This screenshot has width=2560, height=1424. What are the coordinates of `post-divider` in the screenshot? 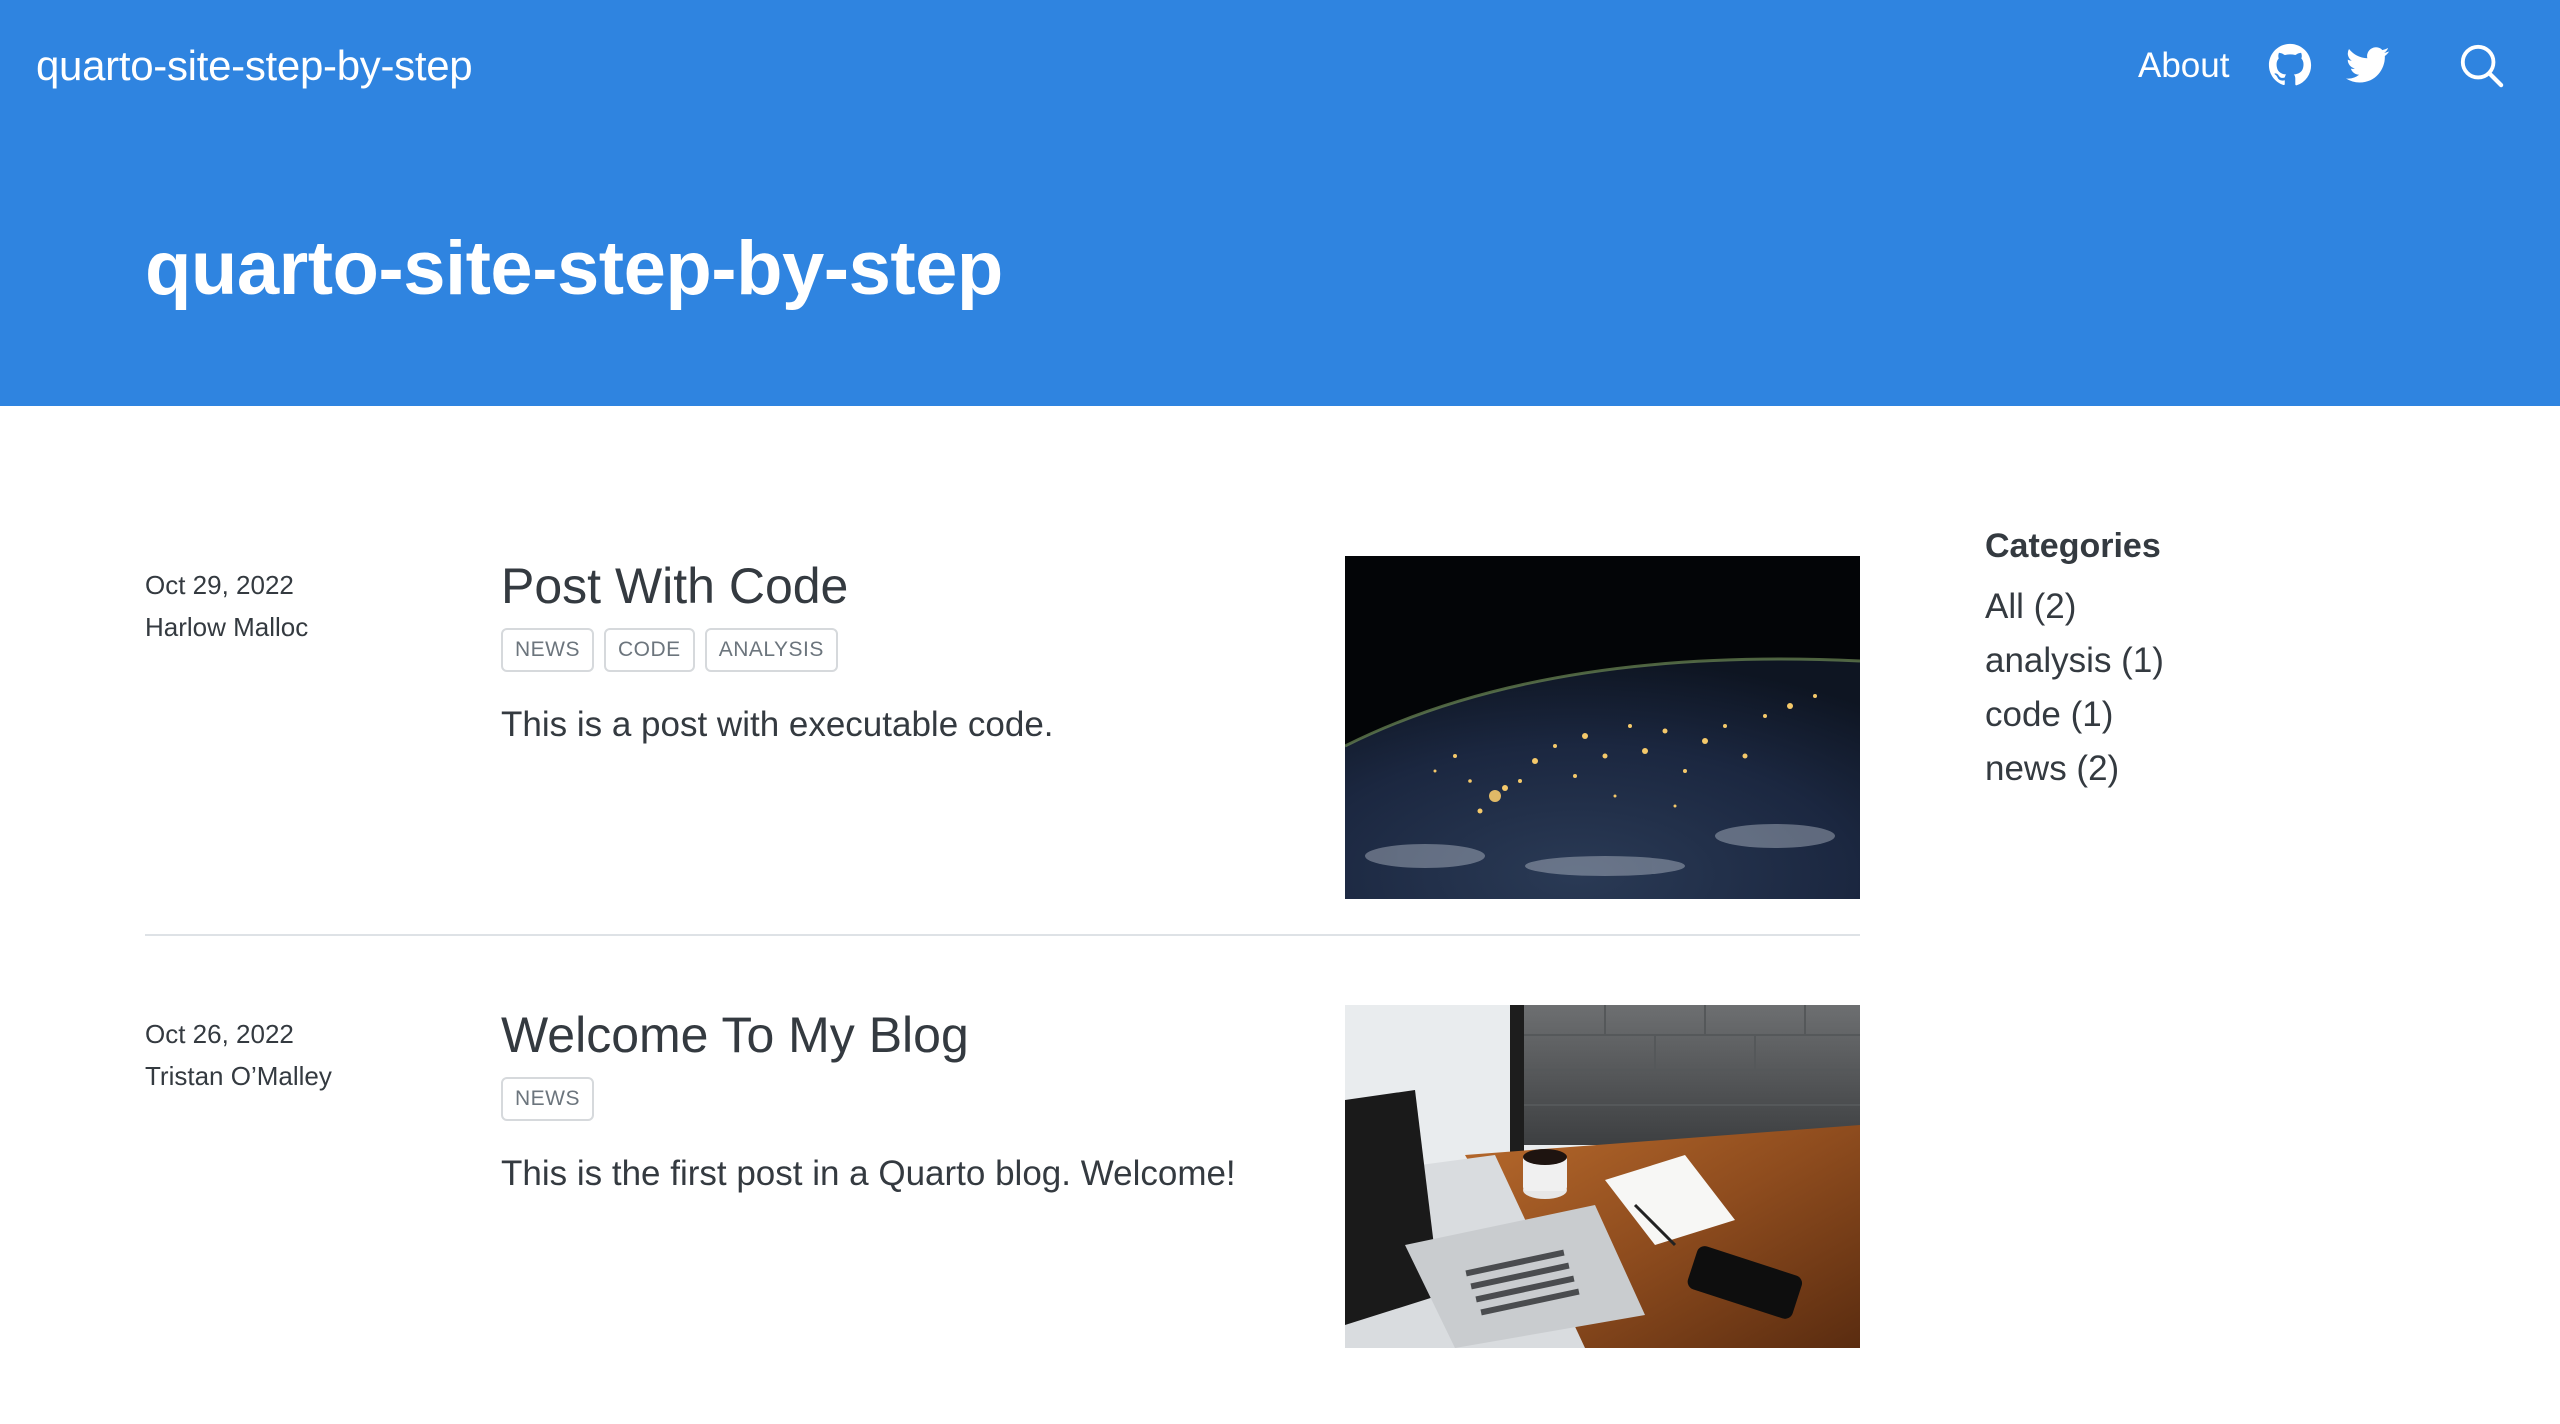 It's located at (1002, 935).